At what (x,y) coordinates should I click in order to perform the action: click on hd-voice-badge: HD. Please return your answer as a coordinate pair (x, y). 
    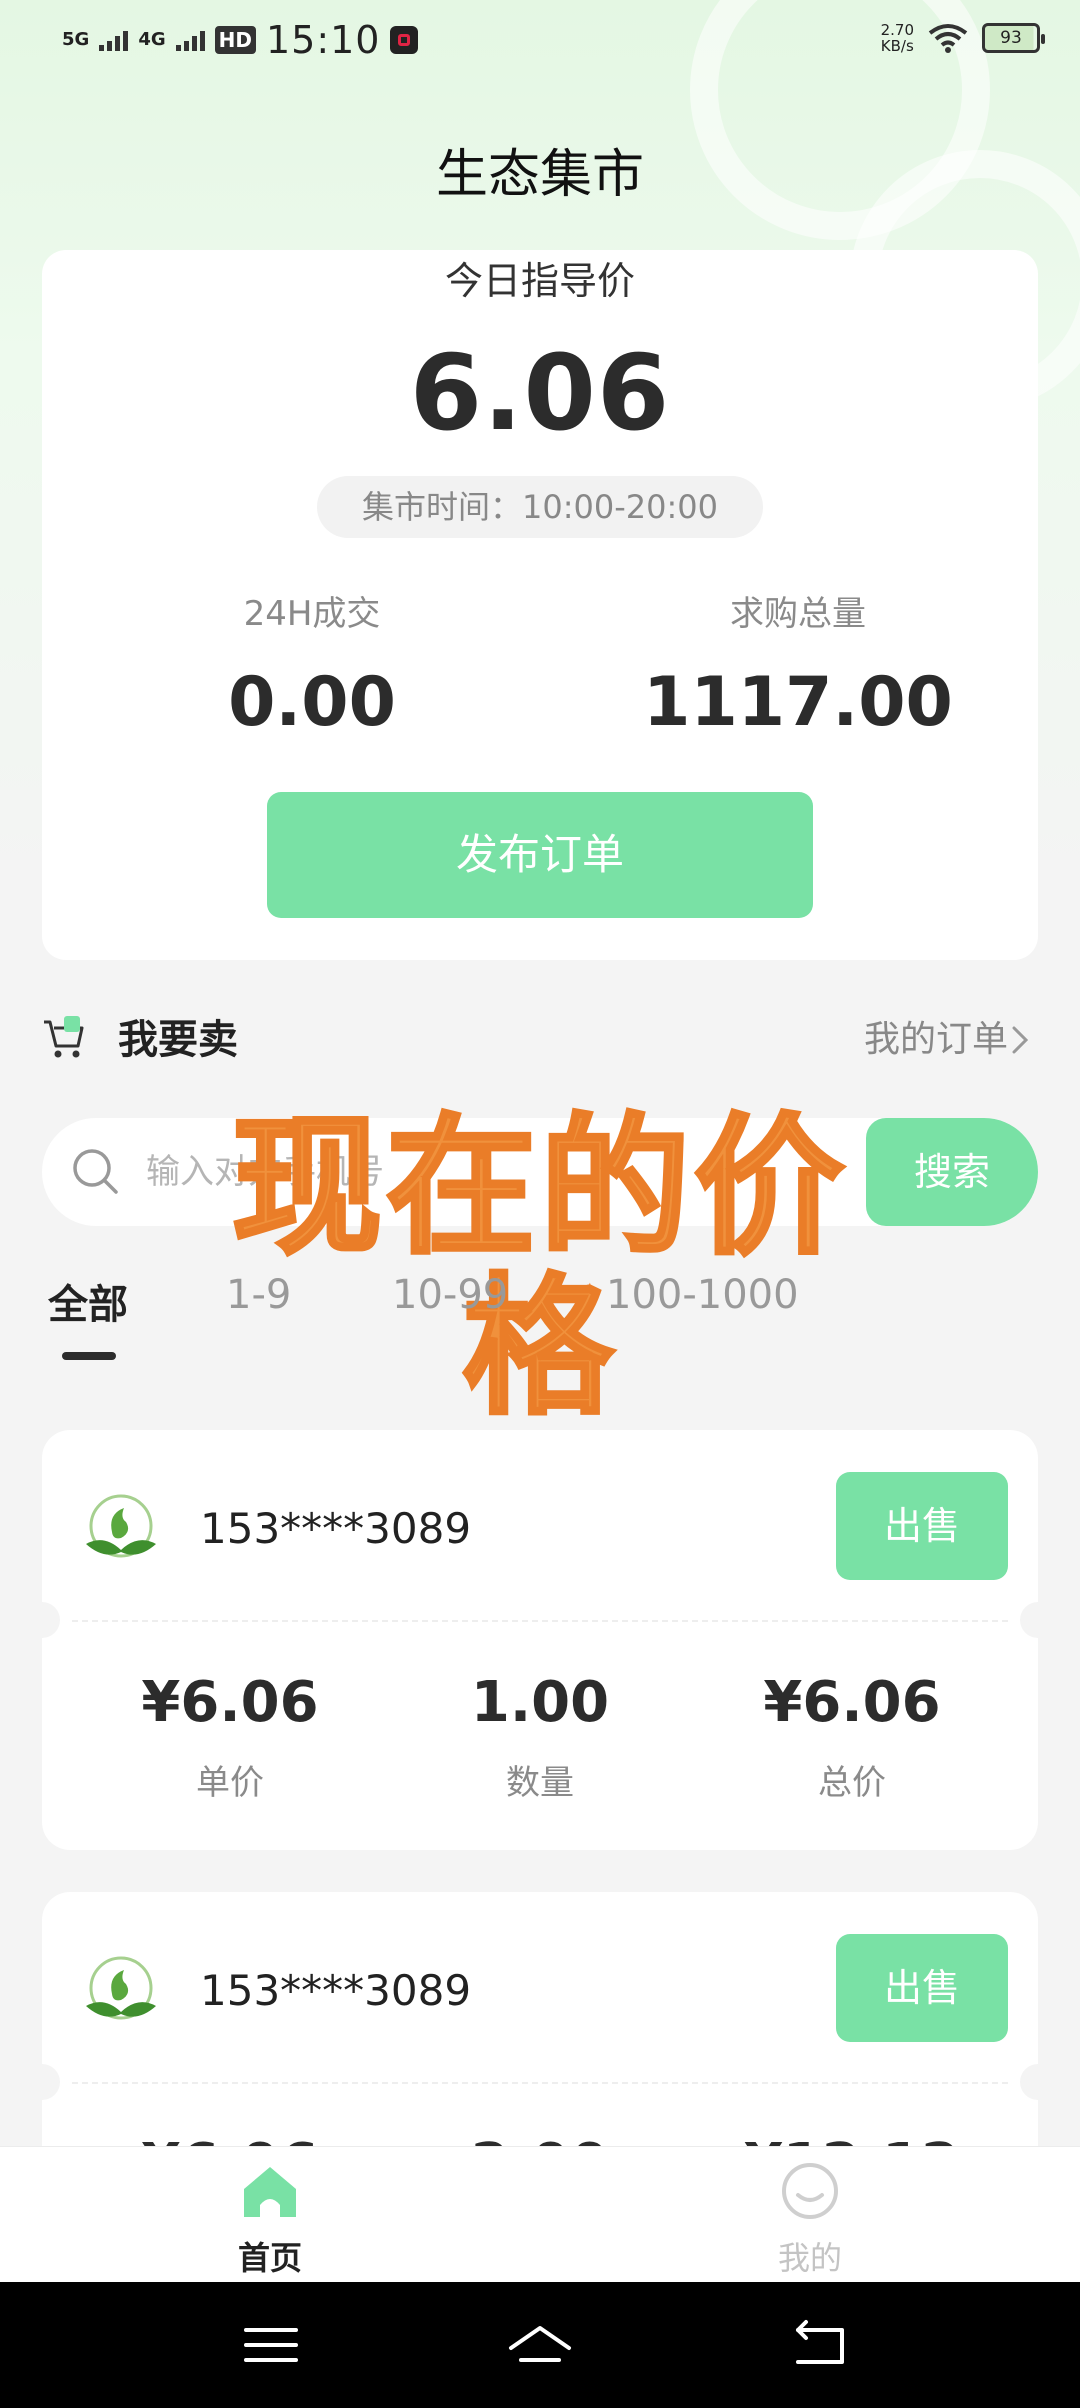
    Looking at the image, I should click on (235, 40).